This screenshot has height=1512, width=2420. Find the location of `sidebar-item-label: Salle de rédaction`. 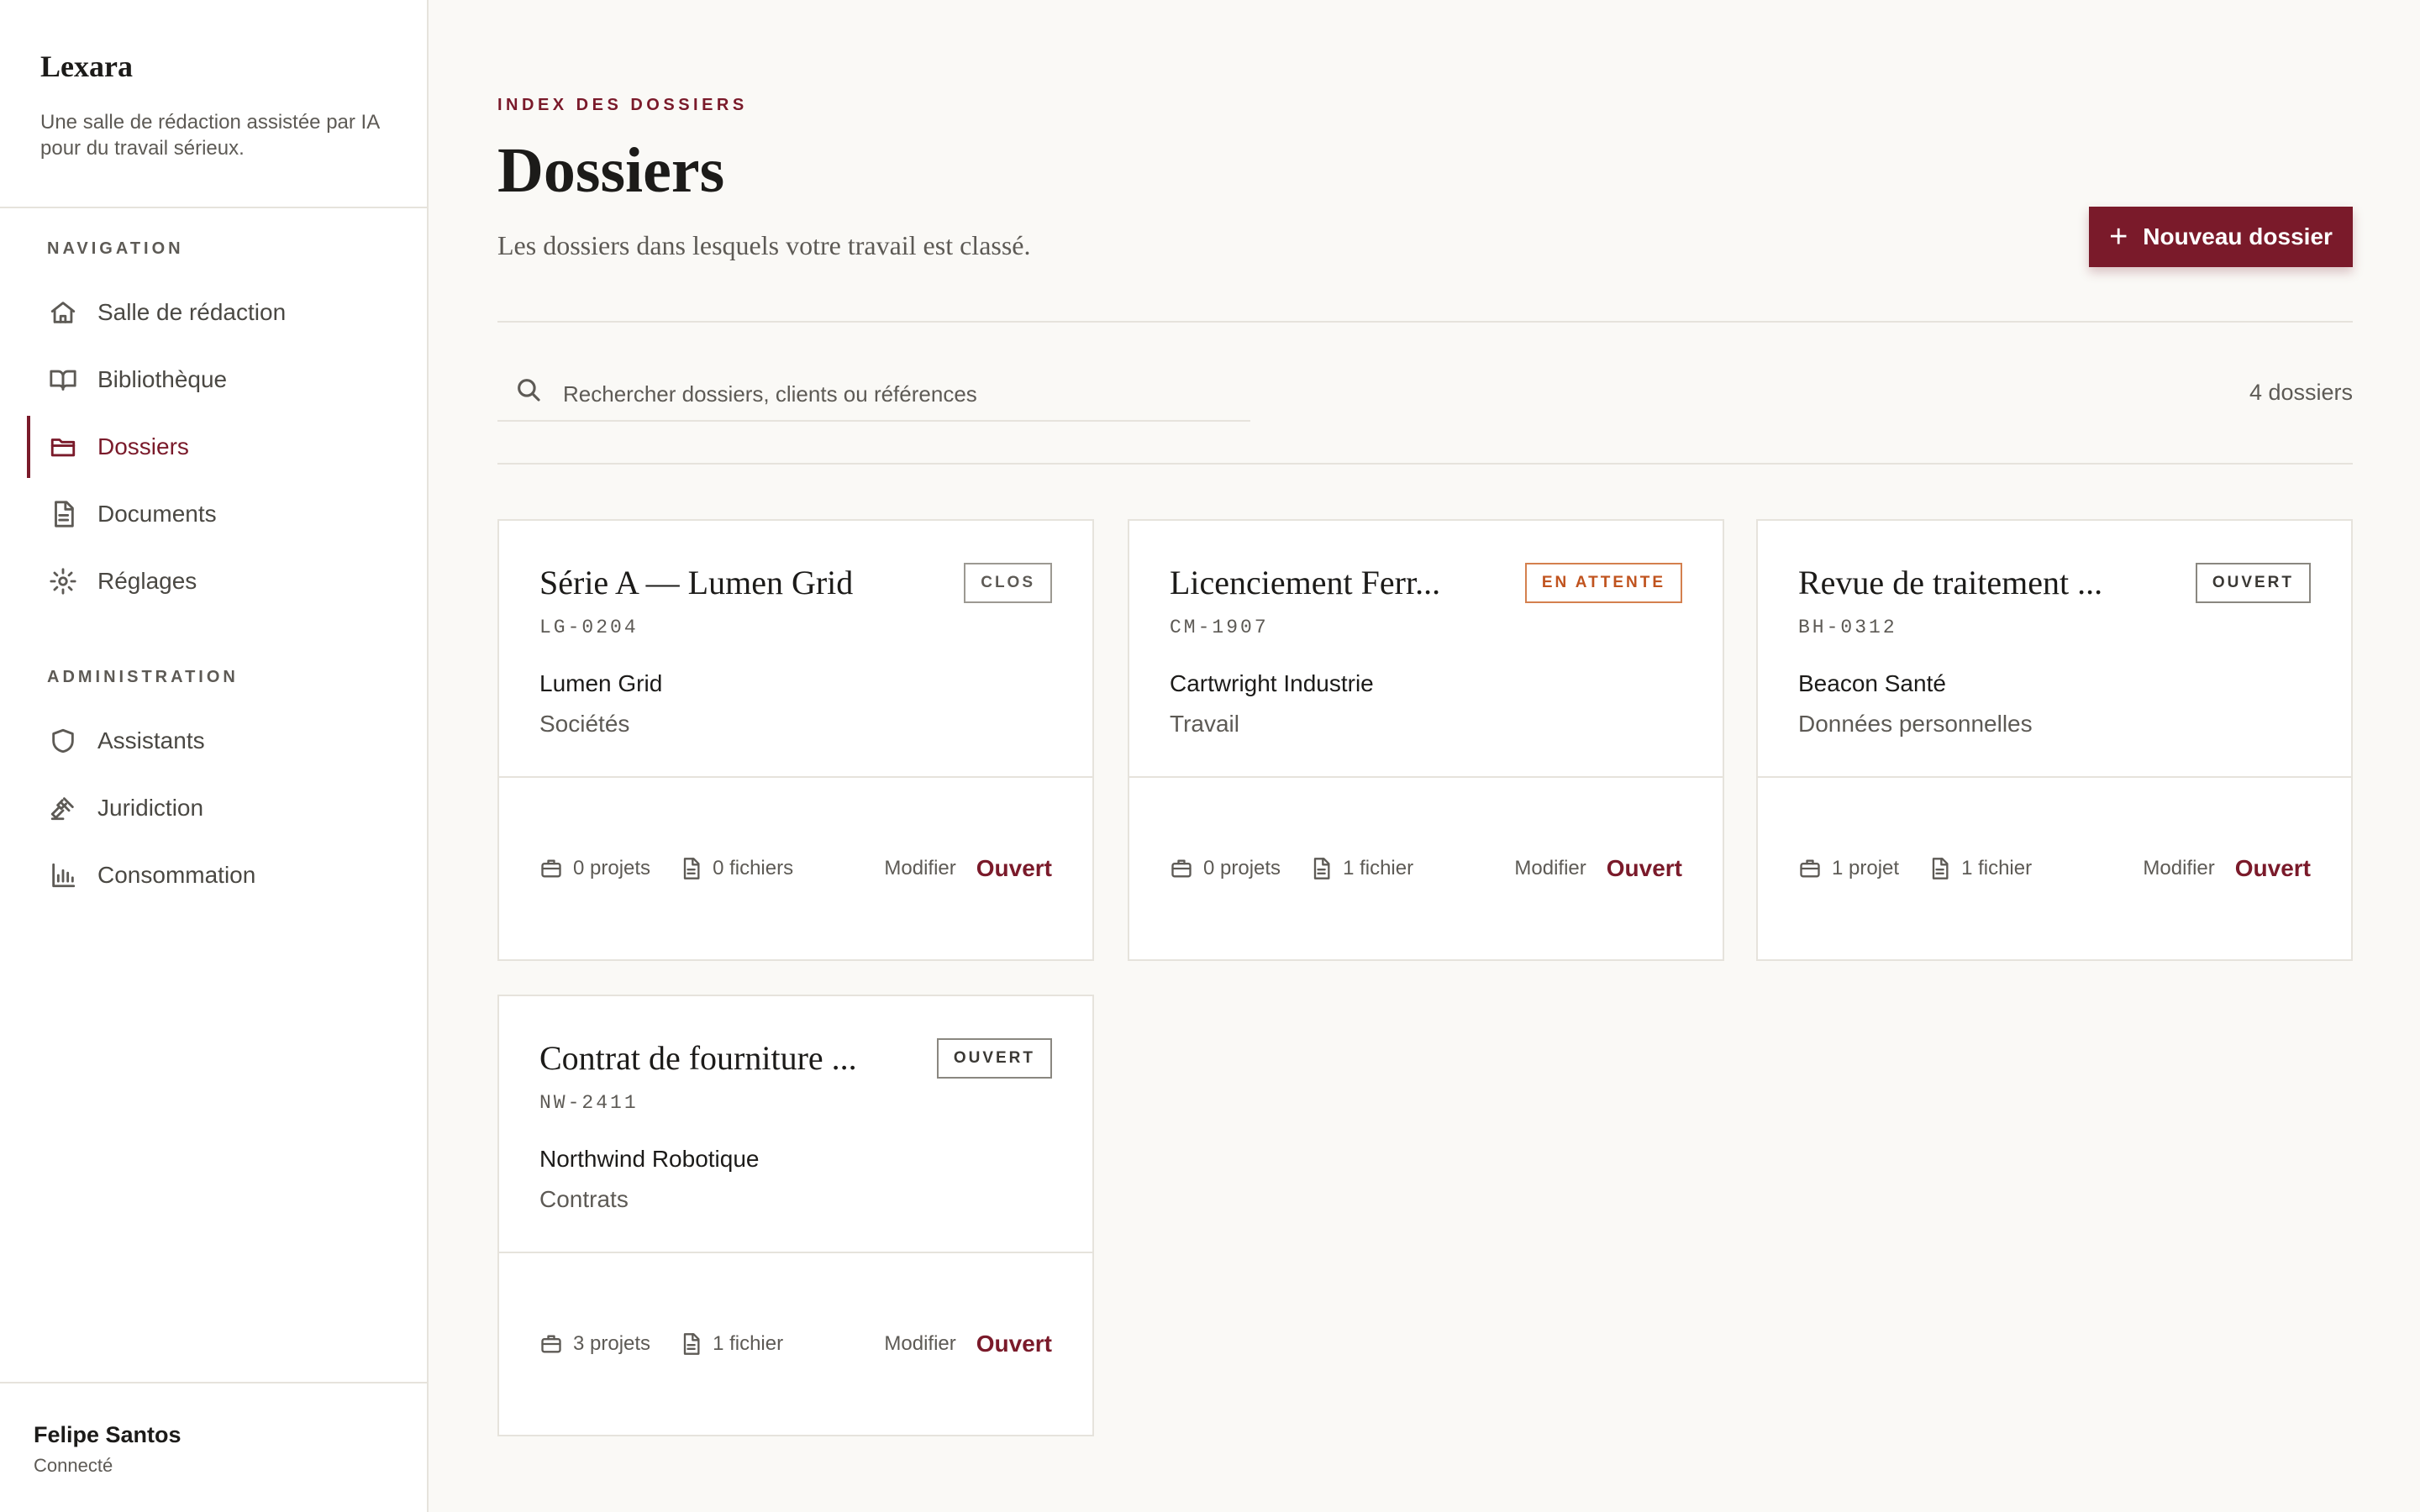

sidebar-item-label: Salle de rédaction is located at coordinates (192, 312).